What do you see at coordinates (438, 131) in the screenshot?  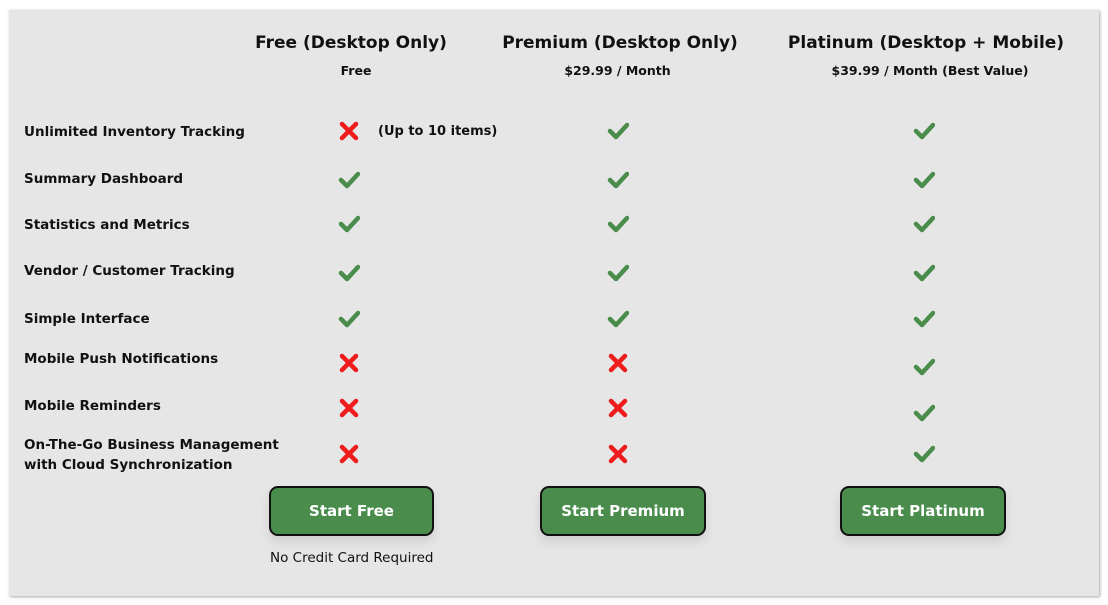 I see `free-limit-note: (Up to 10 items)` at bounding box center [438, 131].